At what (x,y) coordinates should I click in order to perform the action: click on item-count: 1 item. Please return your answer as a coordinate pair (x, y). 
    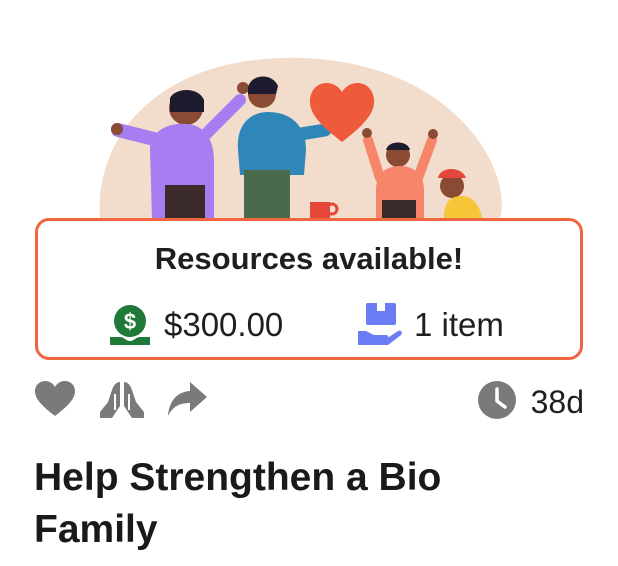
    Looking at the image, I should click on (459, 324).